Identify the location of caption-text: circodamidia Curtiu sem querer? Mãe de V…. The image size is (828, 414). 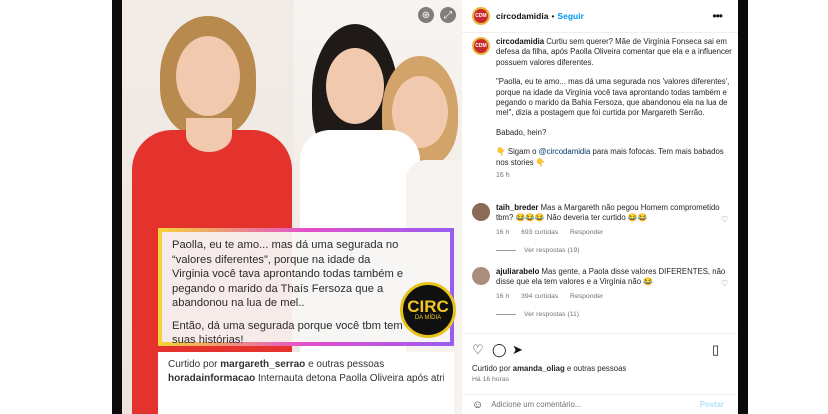
(614, 52).